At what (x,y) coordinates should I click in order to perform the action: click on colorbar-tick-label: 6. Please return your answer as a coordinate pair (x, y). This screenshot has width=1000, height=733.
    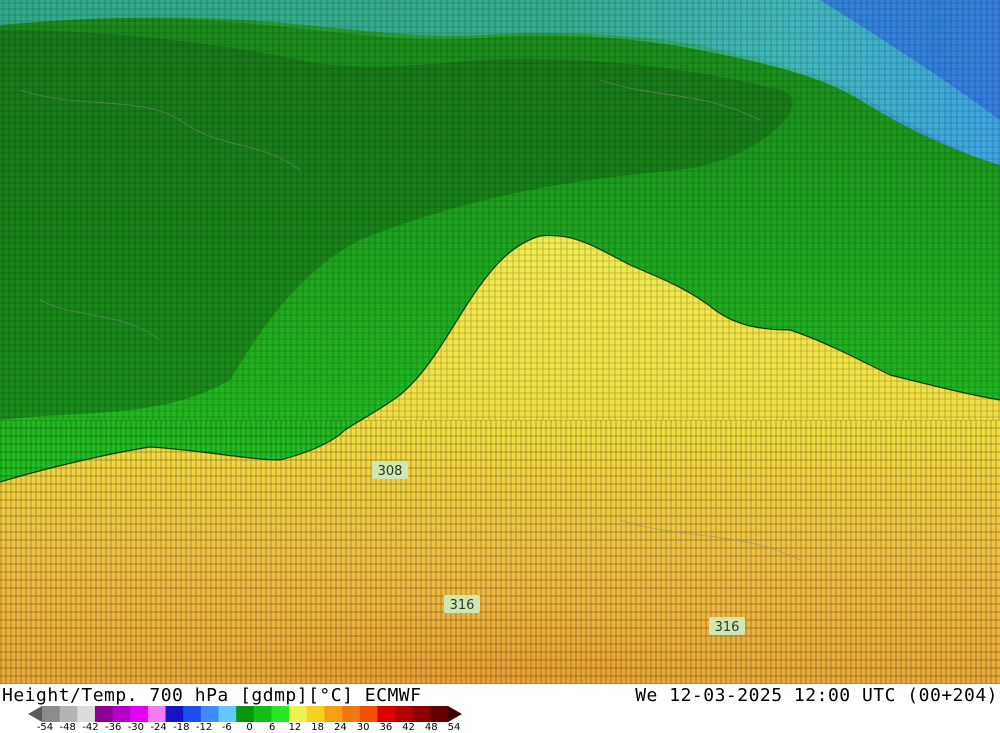
    Looking at the image, I should click on (272, 727).